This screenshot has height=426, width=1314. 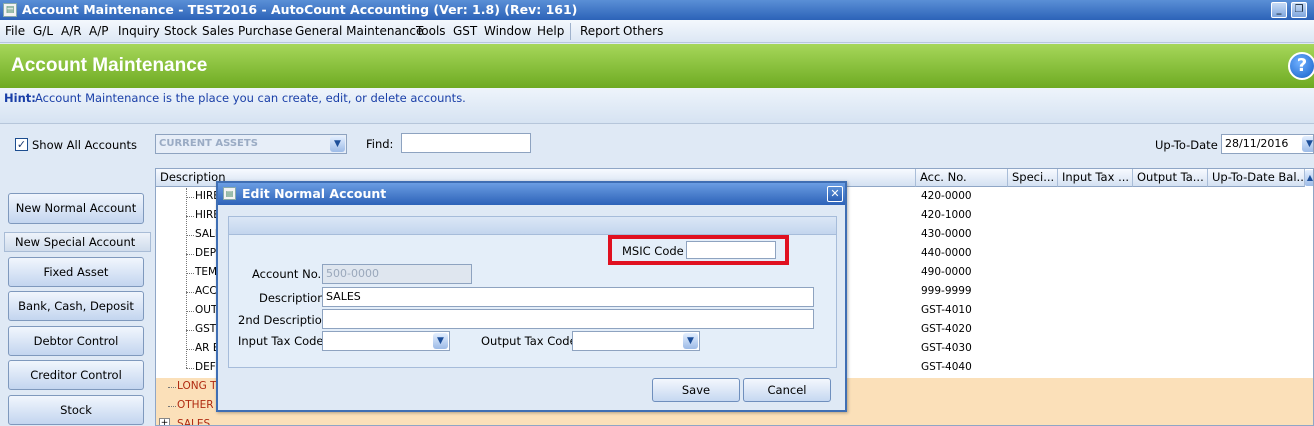 I want to click on row-acc-no: 490-0000, so click(x=946, y=272).